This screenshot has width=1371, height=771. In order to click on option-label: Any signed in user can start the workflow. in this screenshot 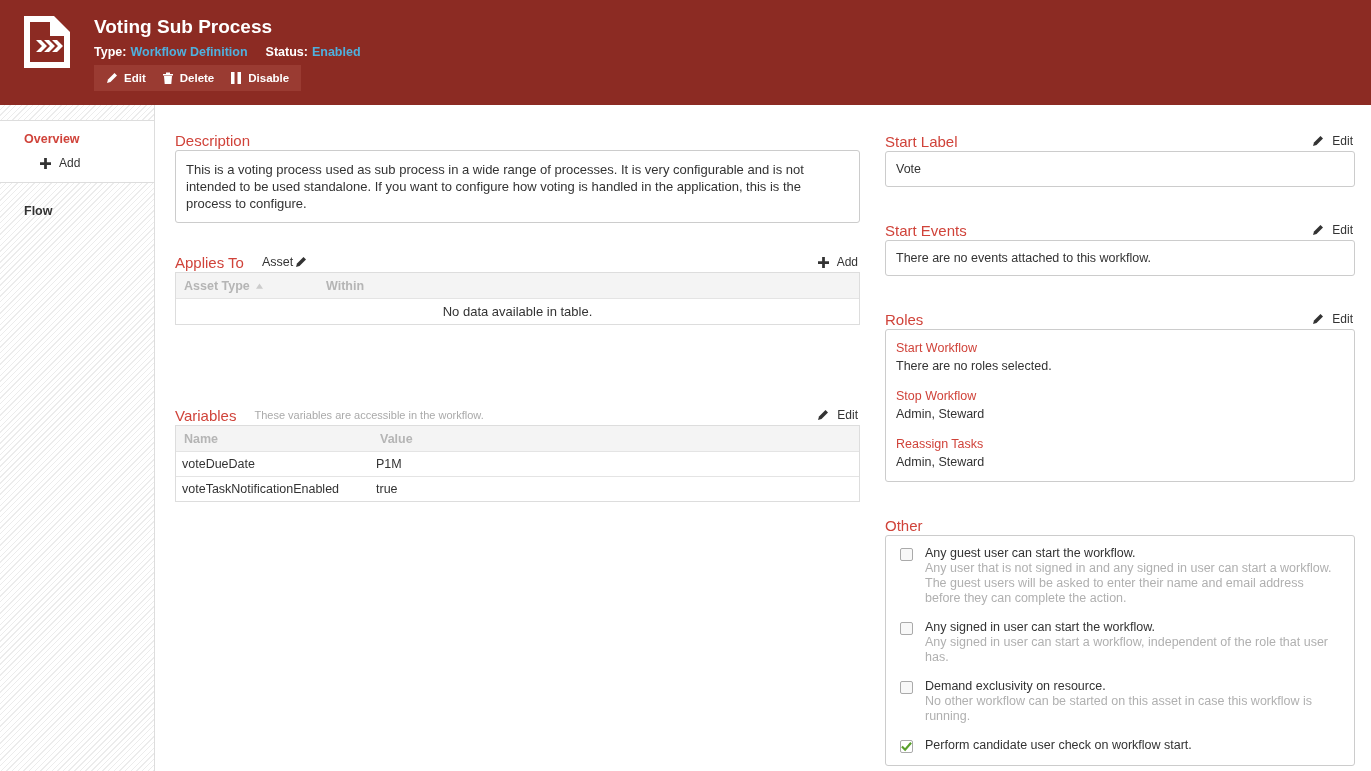, I will do `click(1040, 627)`.